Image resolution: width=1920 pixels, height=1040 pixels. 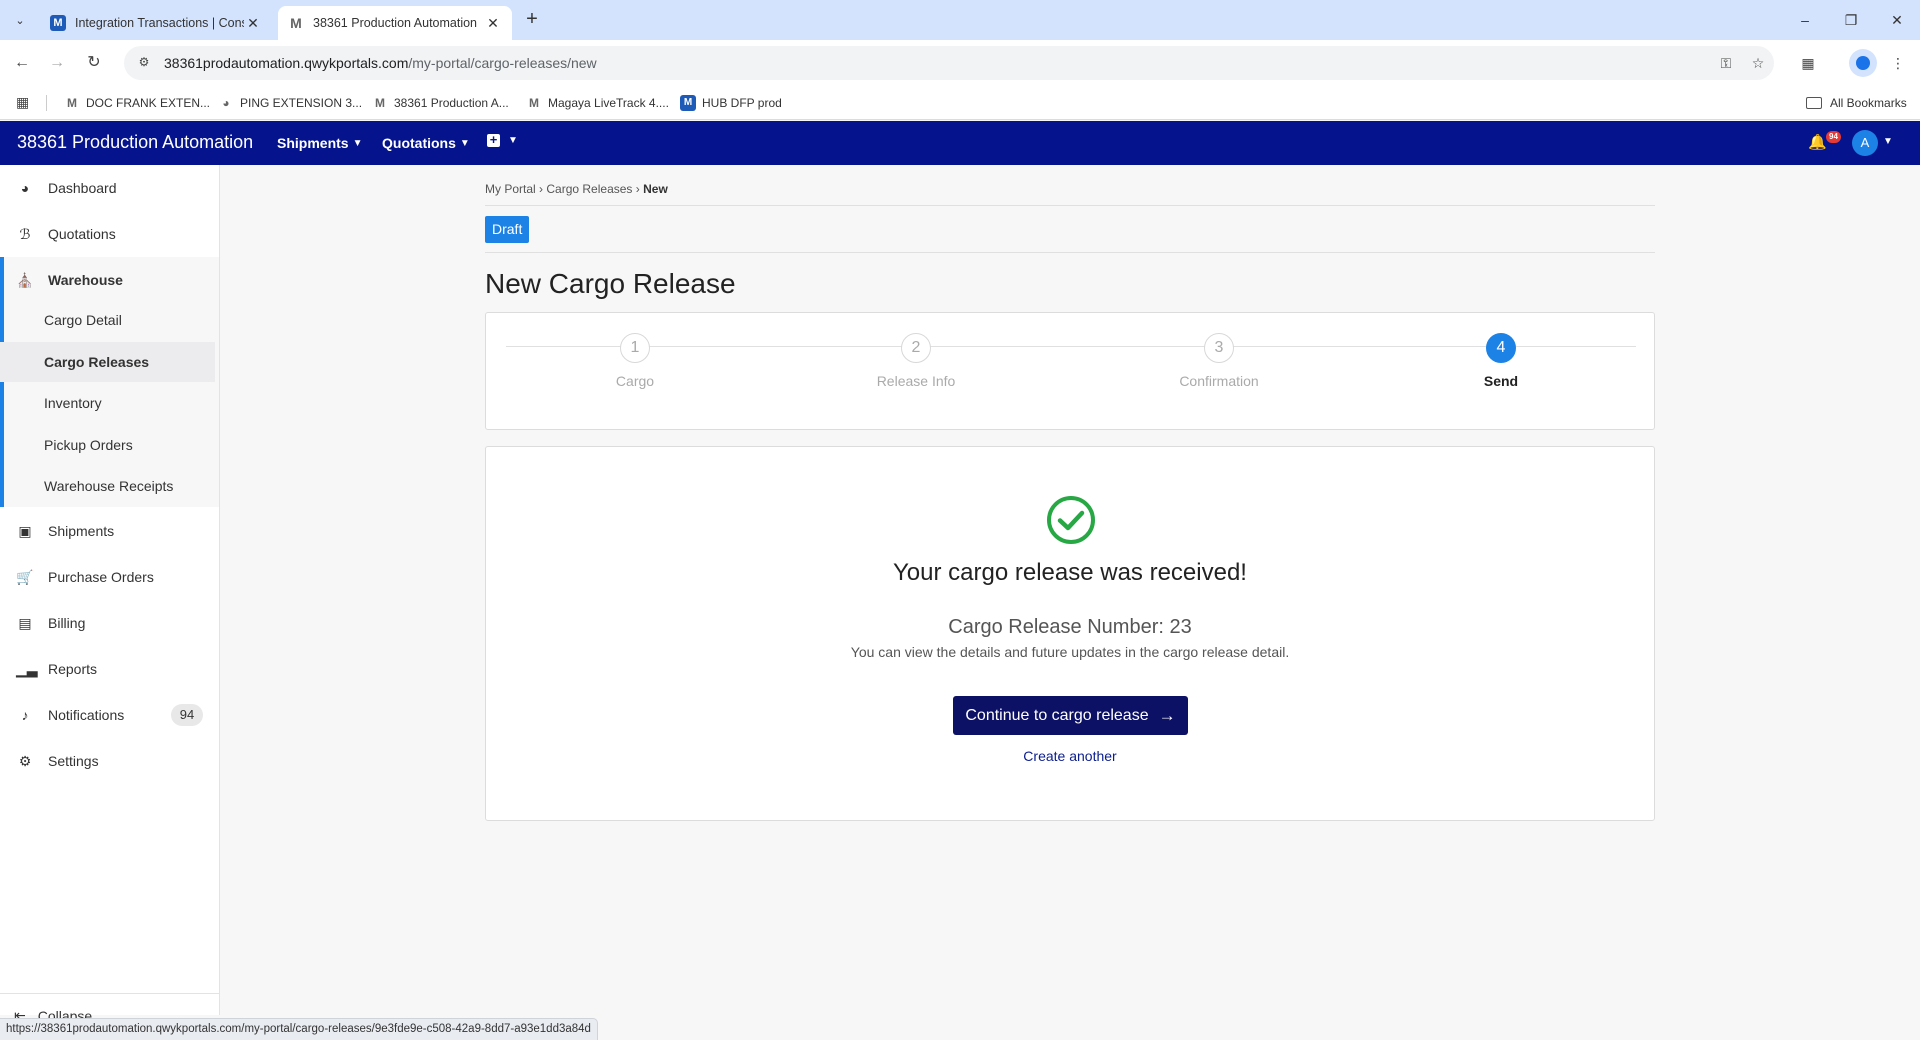 I want to click on sidebar-sub-label: Inventory, so click(x=73, y=403).